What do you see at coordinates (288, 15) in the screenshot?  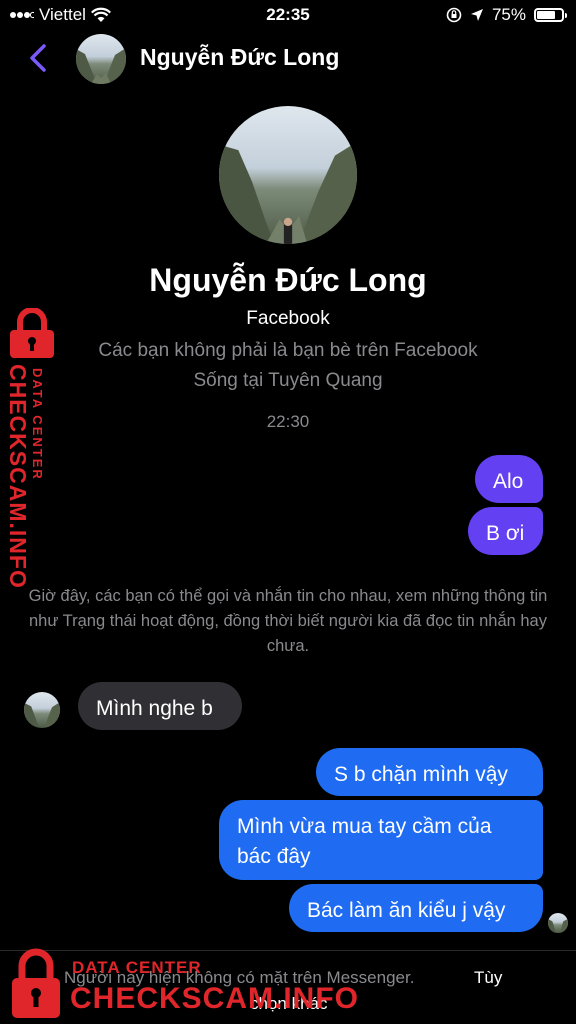 I see `status-bar: Viettel 22:35 75%` at bounding box center [288, 15].